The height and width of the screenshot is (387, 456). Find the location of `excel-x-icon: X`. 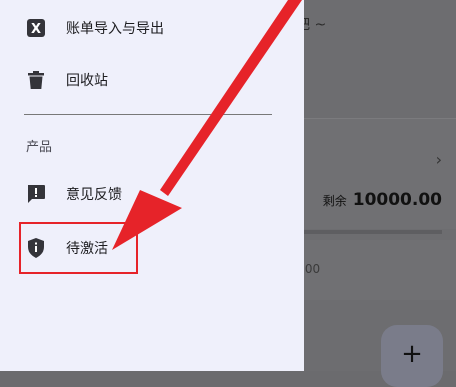

excel-x-icon: X is located at coordinates (36, 28).